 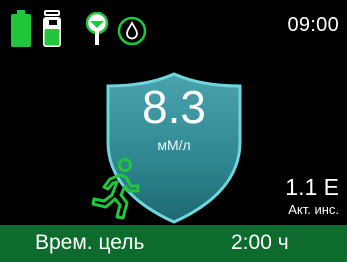 I want to click on active-insulin-value: 1.1 Е, so click(x=312, y=187).